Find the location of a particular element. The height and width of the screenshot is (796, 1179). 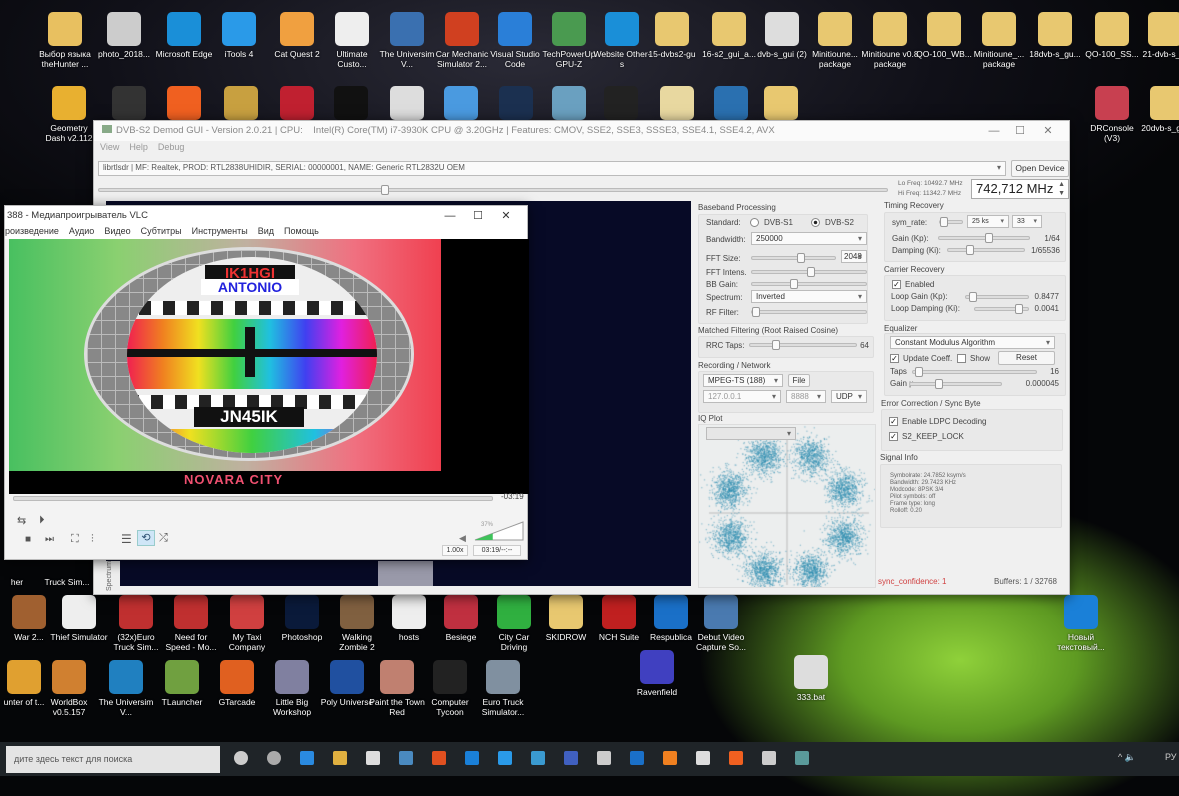

vlc-stop-icon: ■ is located at coordinates (28, 539).